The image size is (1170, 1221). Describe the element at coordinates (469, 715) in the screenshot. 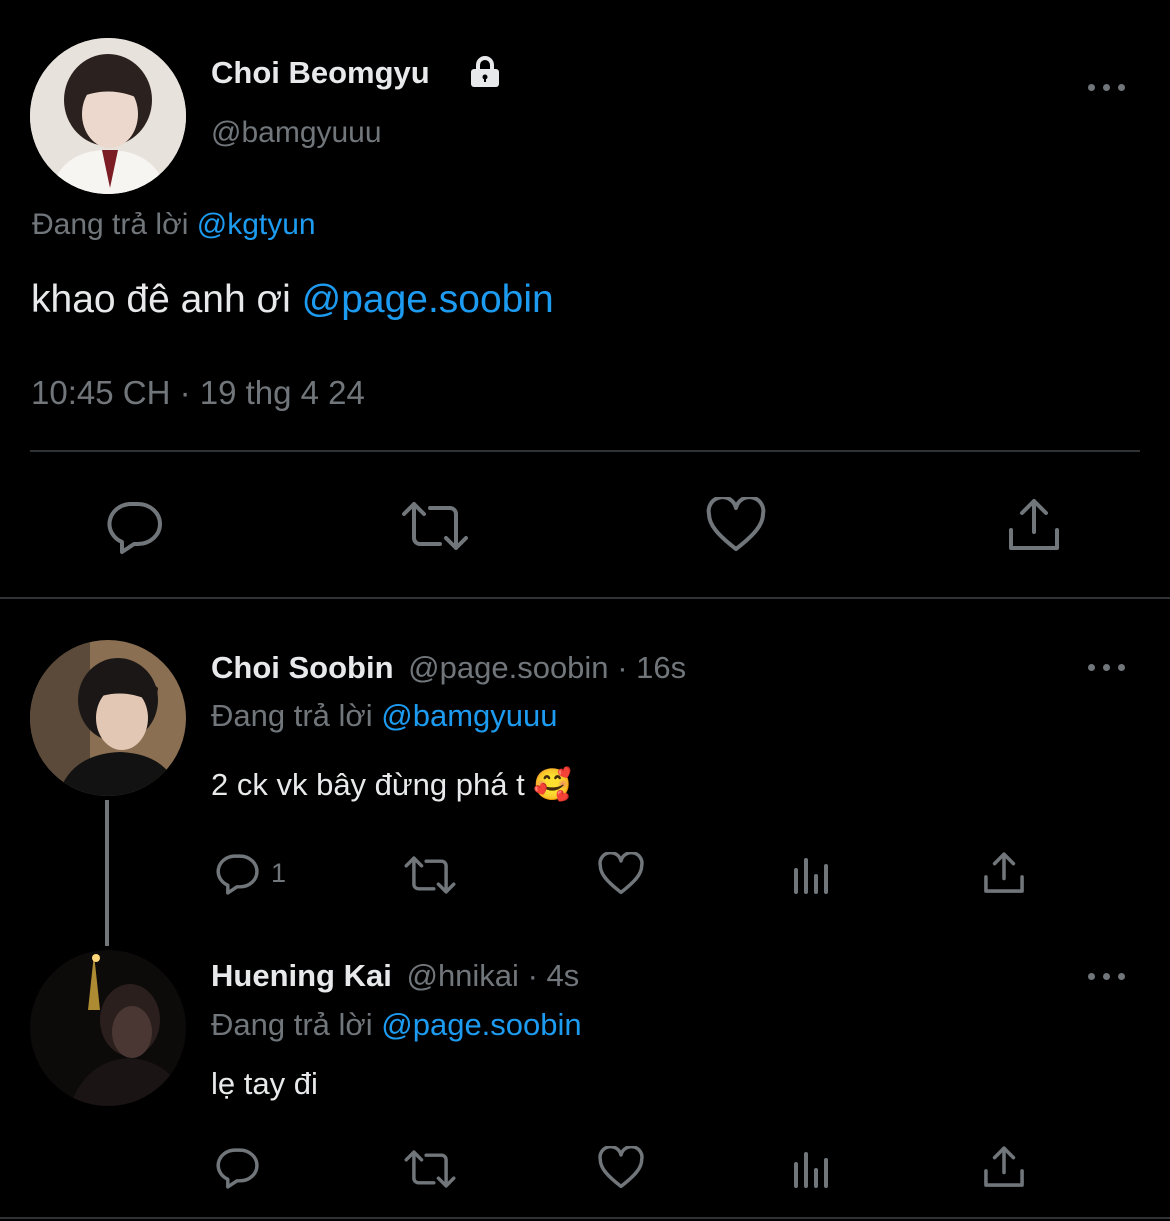

I see `reply-to-link: @bamgyuuu` at that location.